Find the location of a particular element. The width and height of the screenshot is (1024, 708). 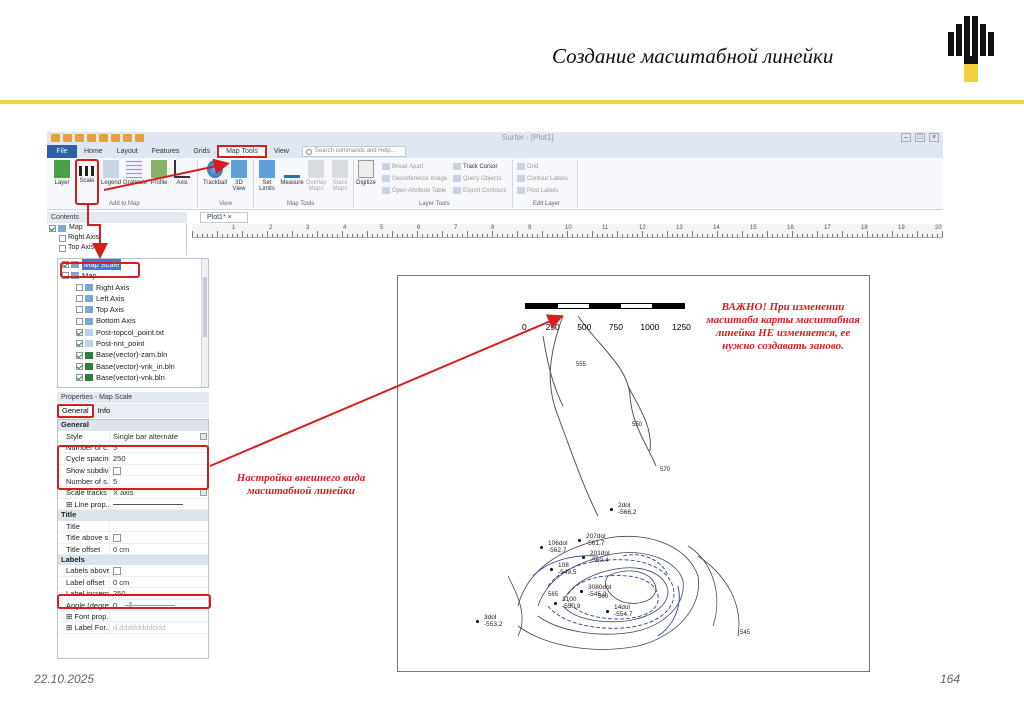

arrow-tab-to-scale is located at coordinates (166, 174).